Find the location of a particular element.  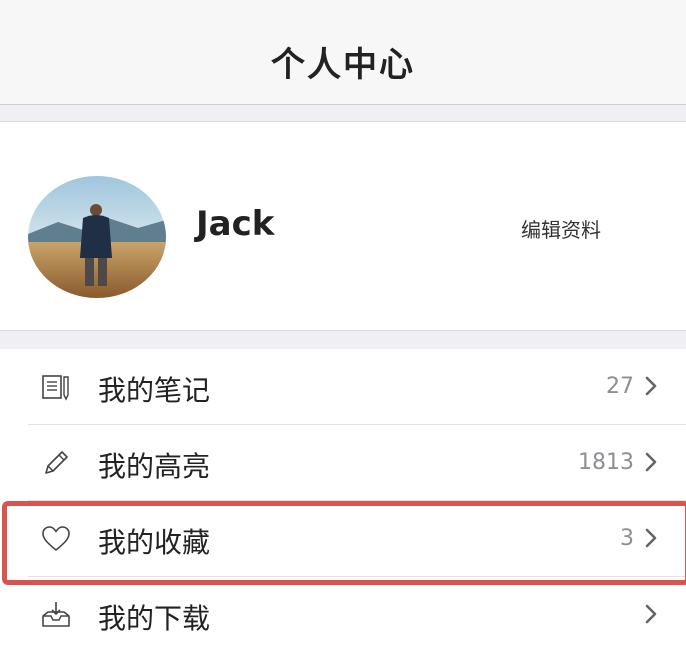

pencil-icon is located at coordinates (56, 462).